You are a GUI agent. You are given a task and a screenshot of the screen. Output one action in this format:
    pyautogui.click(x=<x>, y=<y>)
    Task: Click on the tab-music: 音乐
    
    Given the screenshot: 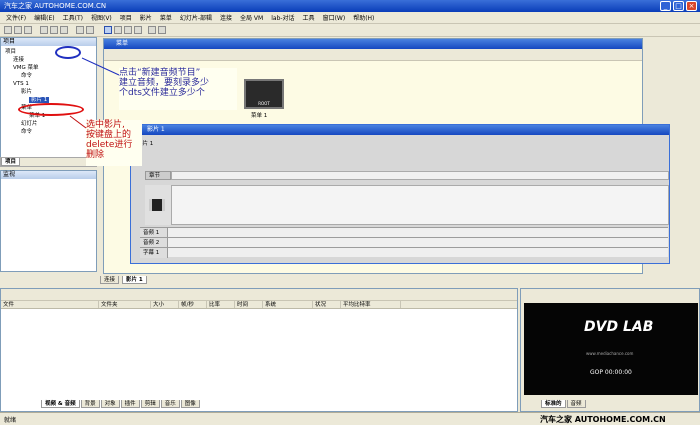 What is the action you would take?
    pyautogui.click(x=170, y=404)
    